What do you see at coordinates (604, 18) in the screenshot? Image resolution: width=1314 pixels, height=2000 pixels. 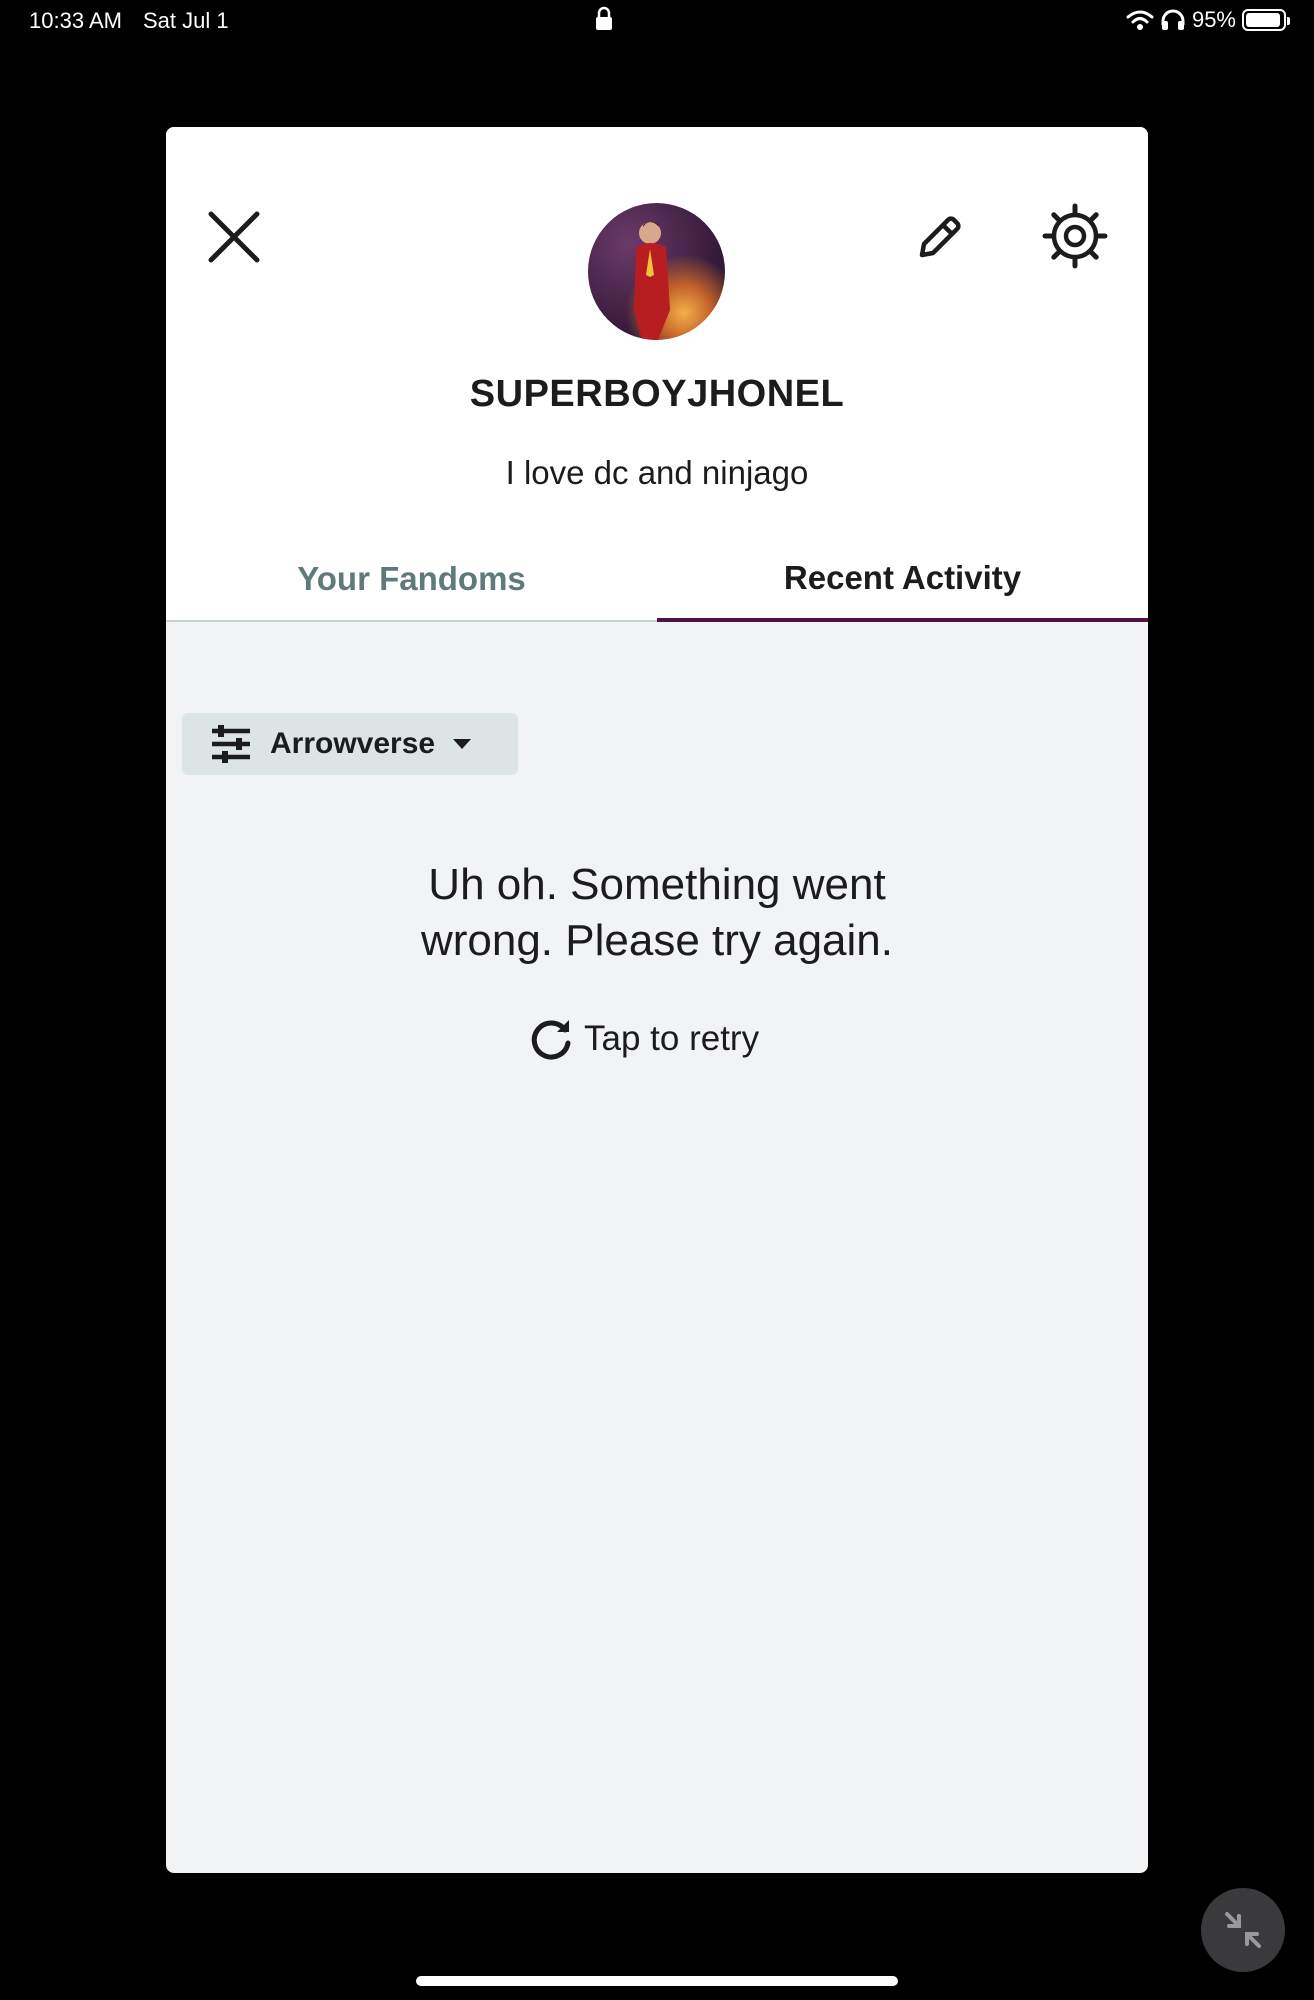 I see `lock-icon` at bounding box center [604, 18].